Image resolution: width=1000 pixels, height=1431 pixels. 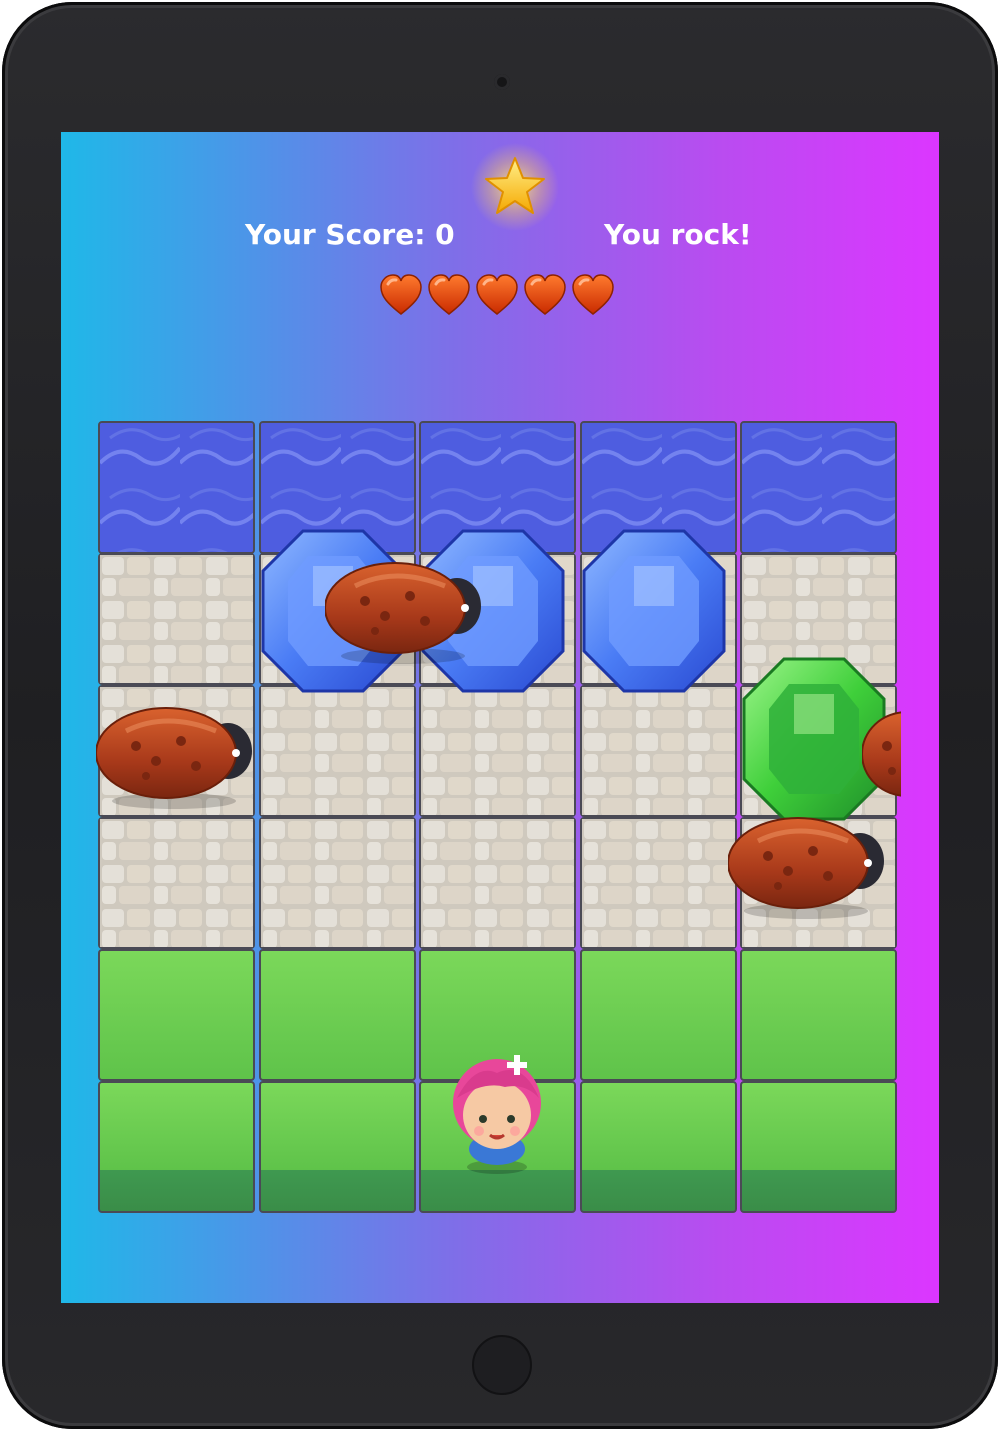 What do you see at coordinates (502, 82) in the screenshot?
I see `camera-icon` at bounding box center [502, 82].